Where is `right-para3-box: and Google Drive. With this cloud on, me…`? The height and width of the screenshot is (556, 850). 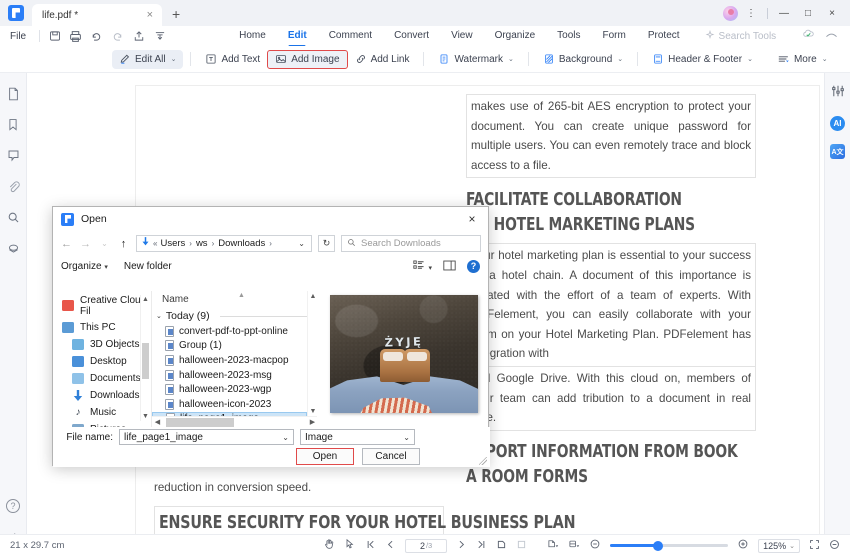 right-para3-box: and Google Drive. With this cloud on, me… is located at coordinates (611, 398).